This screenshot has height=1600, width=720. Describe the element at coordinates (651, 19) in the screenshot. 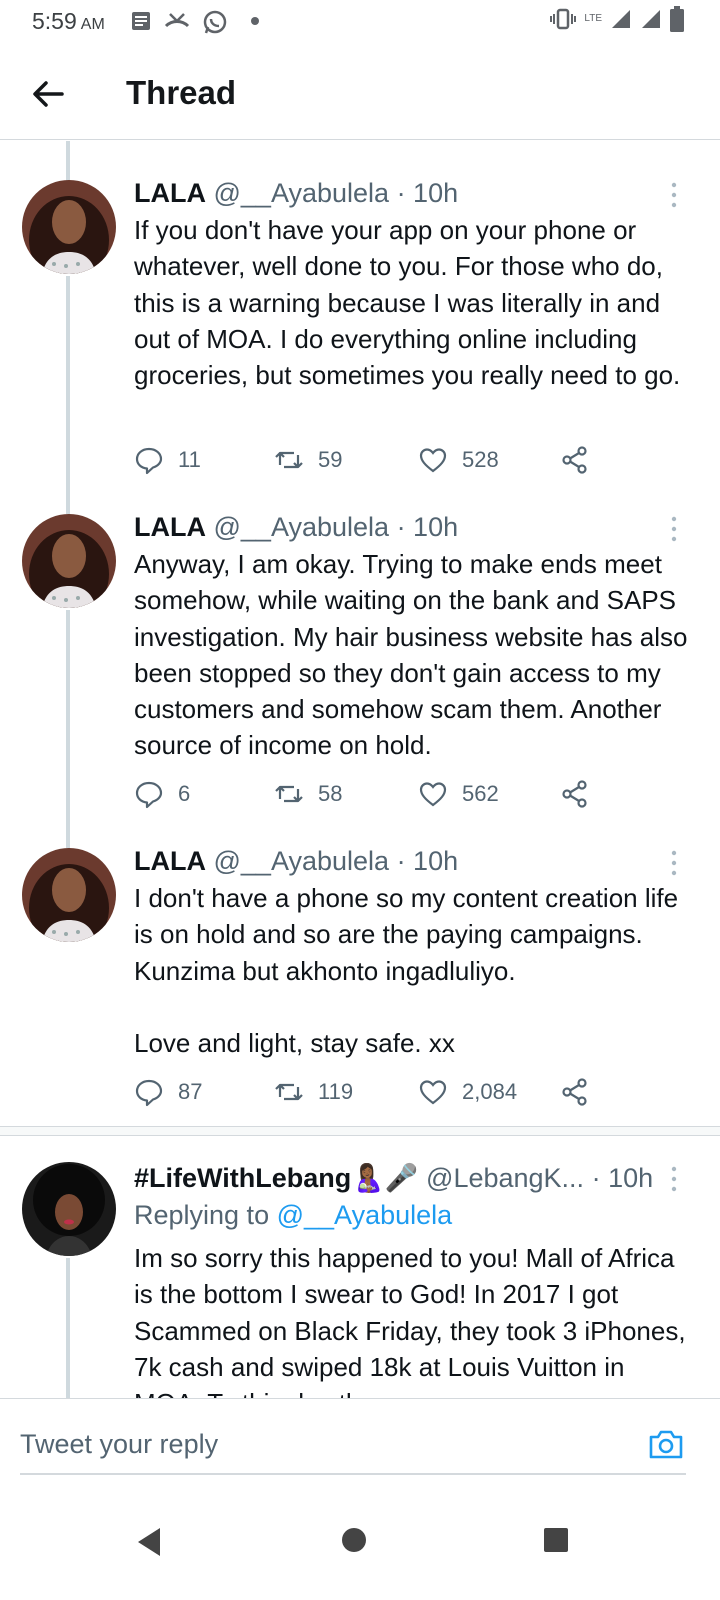

I see `signal-2-icon` at that location.